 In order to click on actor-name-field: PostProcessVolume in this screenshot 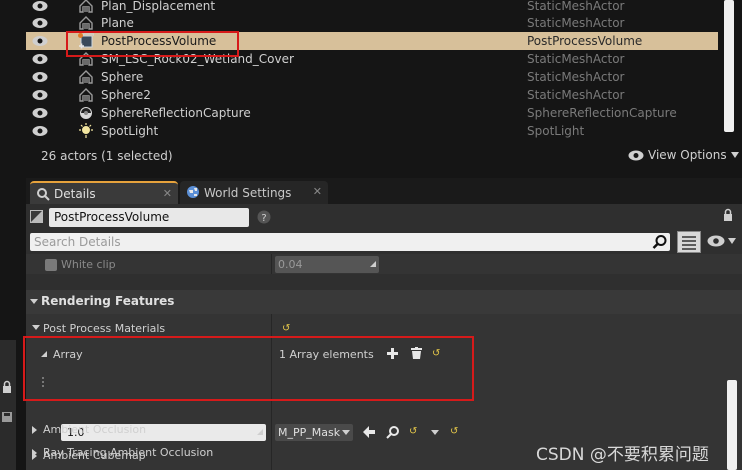, I will do `click(149, 217)`.